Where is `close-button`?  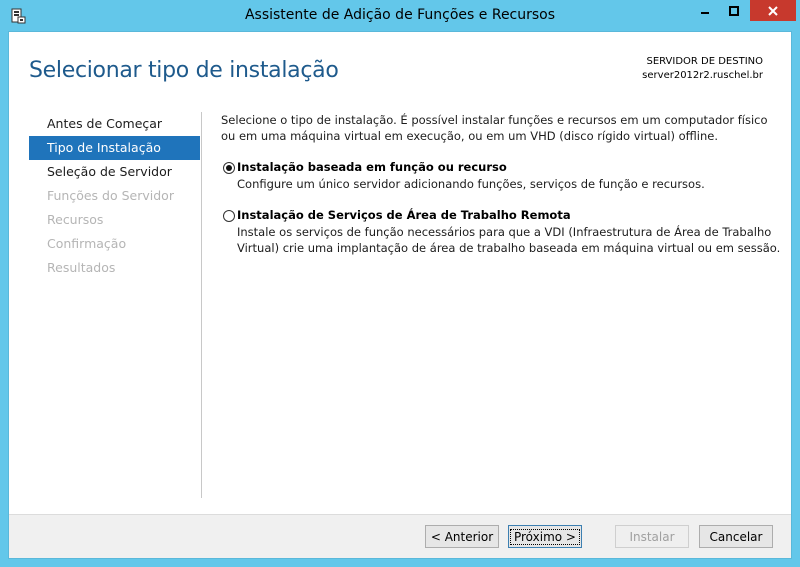
close-button is located at coordinates (773, 10).